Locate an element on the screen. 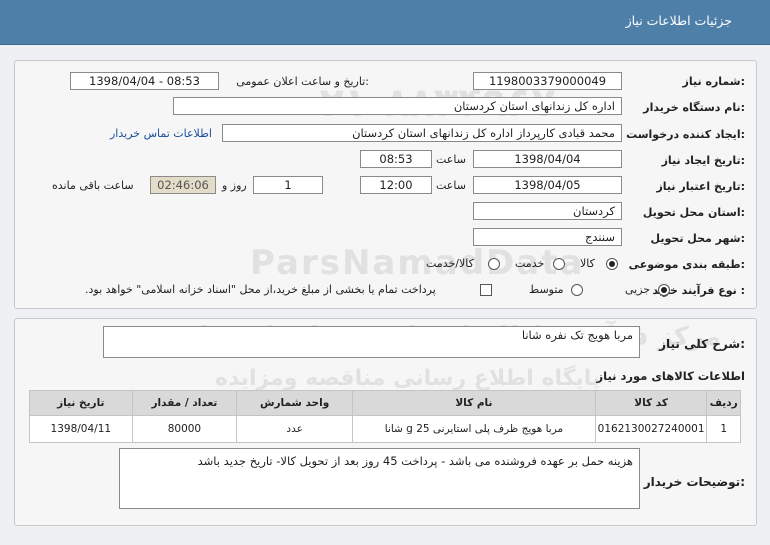 This screenshot has height=545, width=770. creator-label: ایجاد کننده درخواست: is located at coordinates (685, 134).